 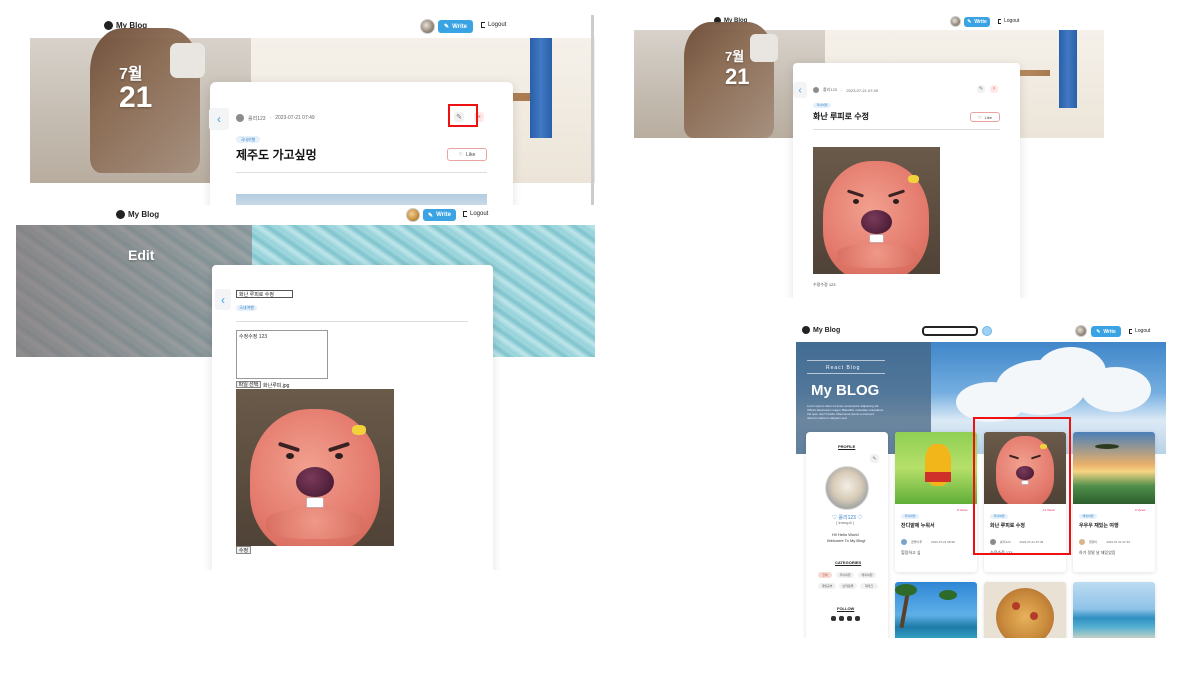 I want to click on instagram-icon, so click(x=849, y=618).